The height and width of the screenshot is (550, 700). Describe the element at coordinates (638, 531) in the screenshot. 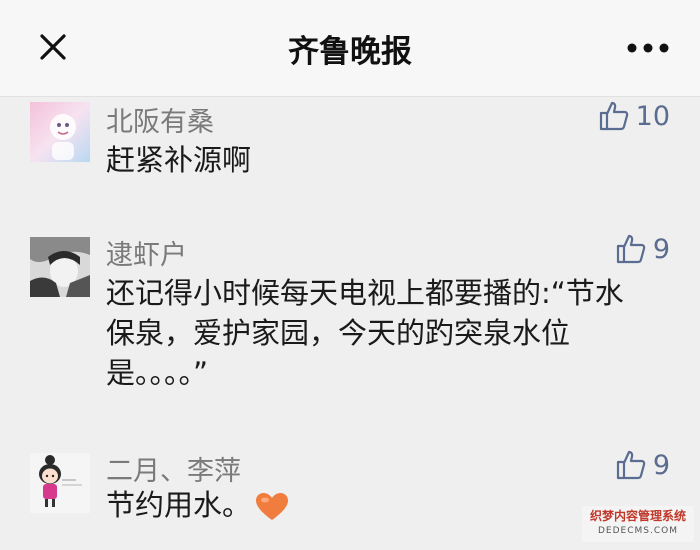

I see `watermark-url: DEDECMS.COM` at that location.